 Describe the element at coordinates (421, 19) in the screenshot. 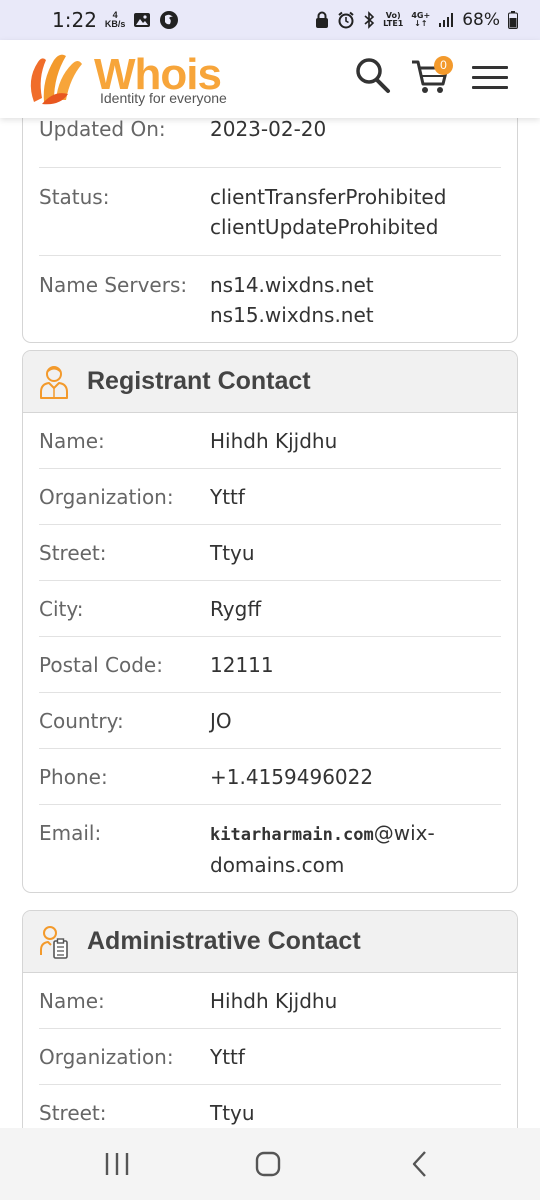

I see `network-type: 4G+ ↓↑` at that location.